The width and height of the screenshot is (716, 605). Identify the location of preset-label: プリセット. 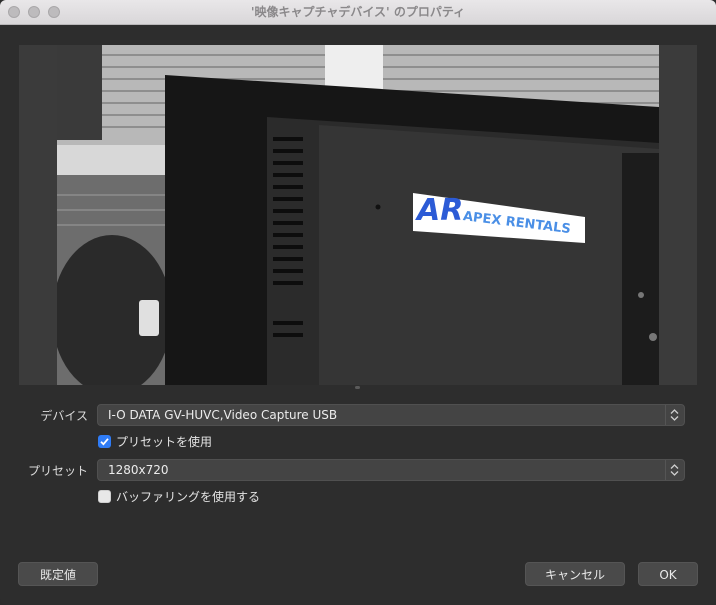
(57, 471).